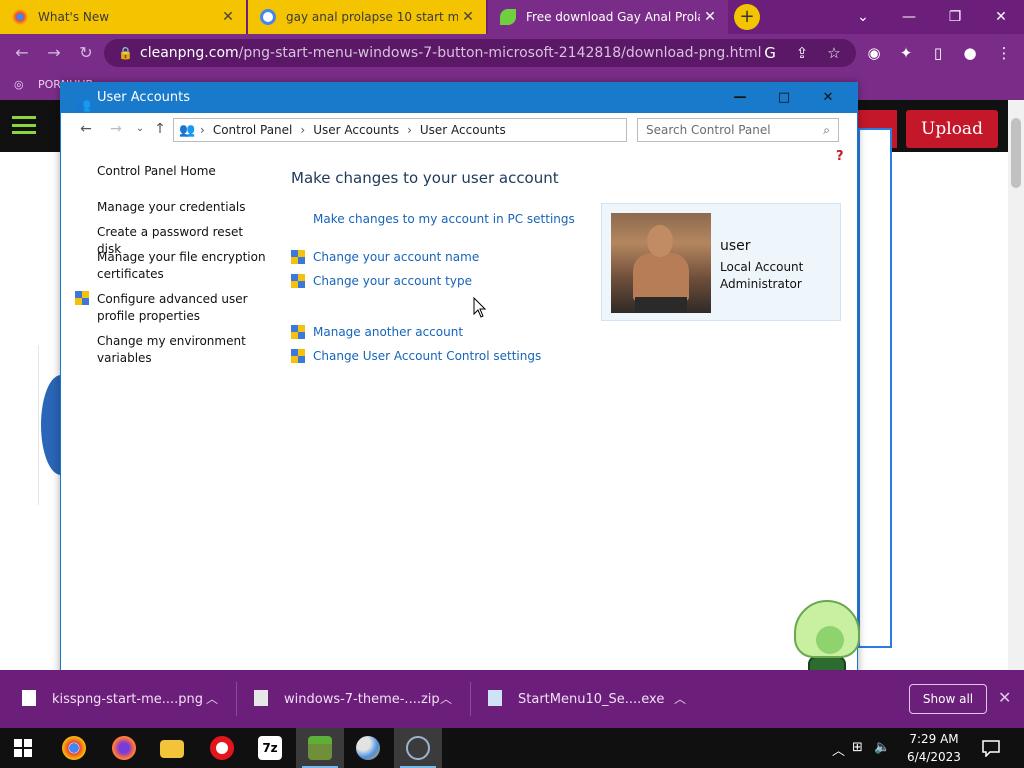  I want to click on 7zip-icon: 7z, so click(270, 748).